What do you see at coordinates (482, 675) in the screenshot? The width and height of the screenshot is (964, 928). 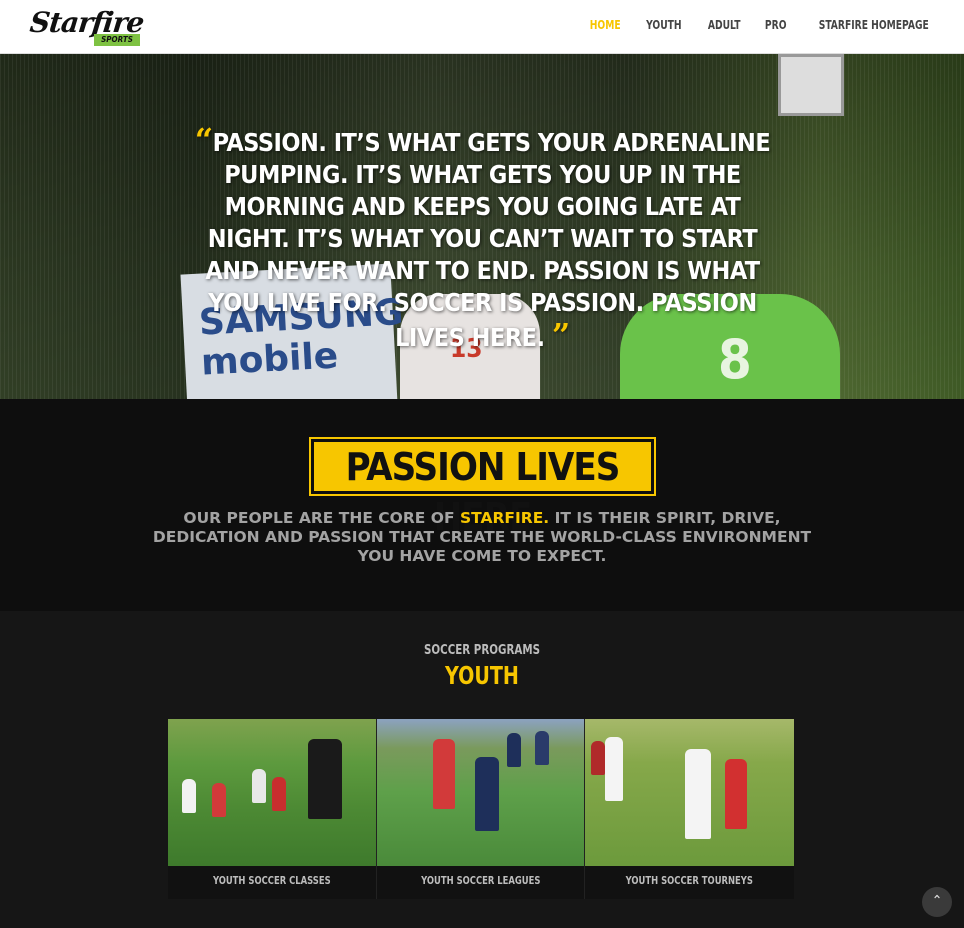 I see `programs-title: YOUTH` at bounding box center [482, 675].